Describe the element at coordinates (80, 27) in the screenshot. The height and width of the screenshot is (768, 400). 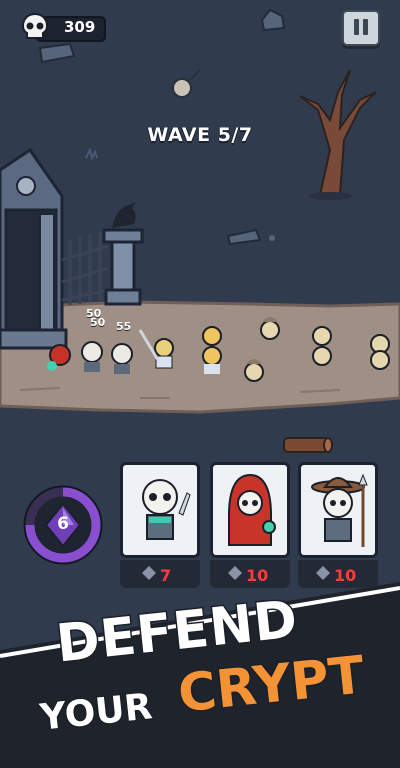
I see `score-value: 309` at that location.